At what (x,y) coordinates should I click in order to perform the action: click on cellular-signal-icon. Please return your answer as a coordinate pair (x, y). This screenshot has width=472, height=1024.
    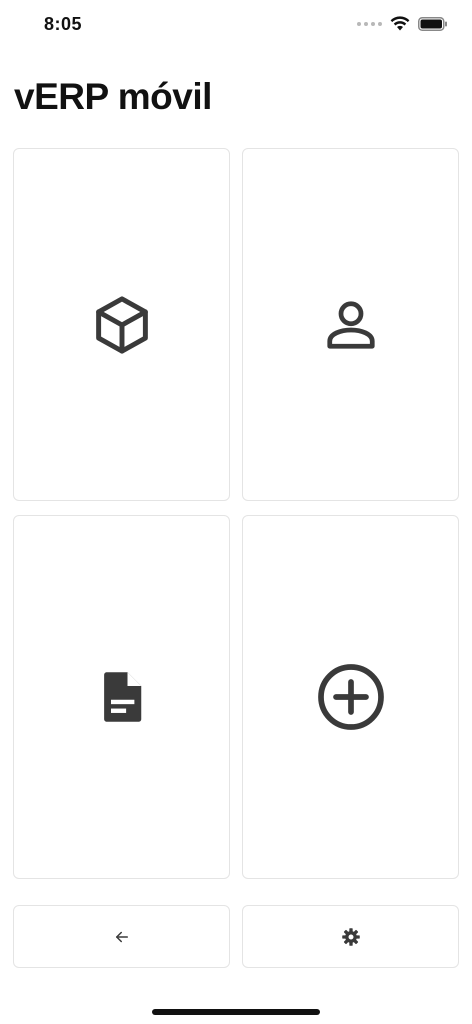
    Looking at the image, I should click on (369, 23).